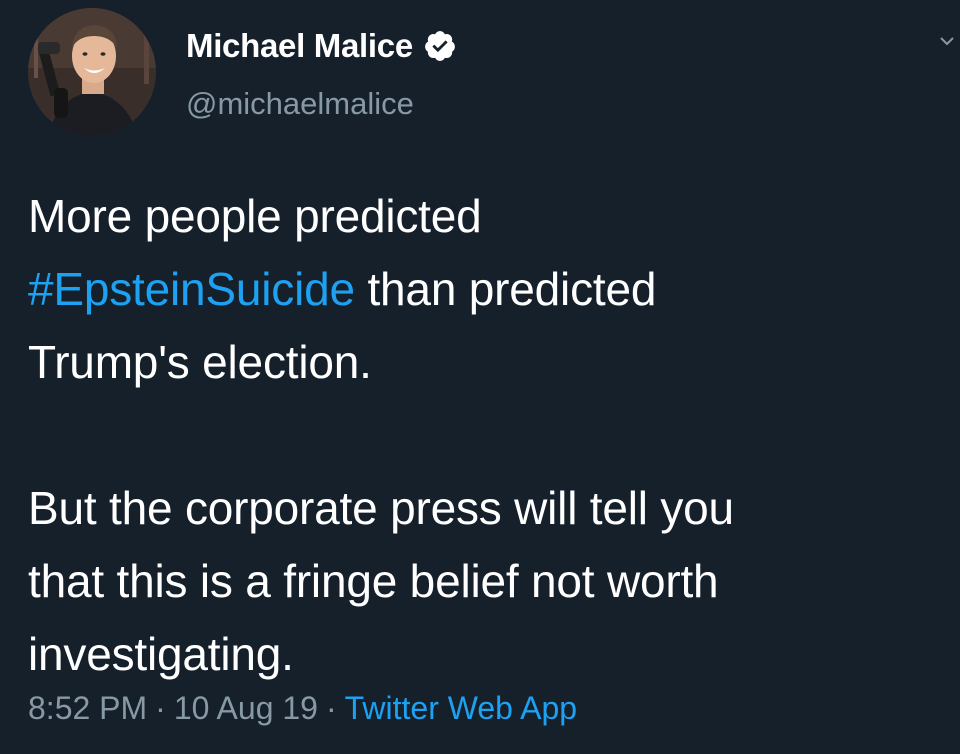 This screenshot has height=754, width=960. Describe the element at coordinates (87, 708) in the screenshot. I see `tweet-time: 8:52 PM` at that location.